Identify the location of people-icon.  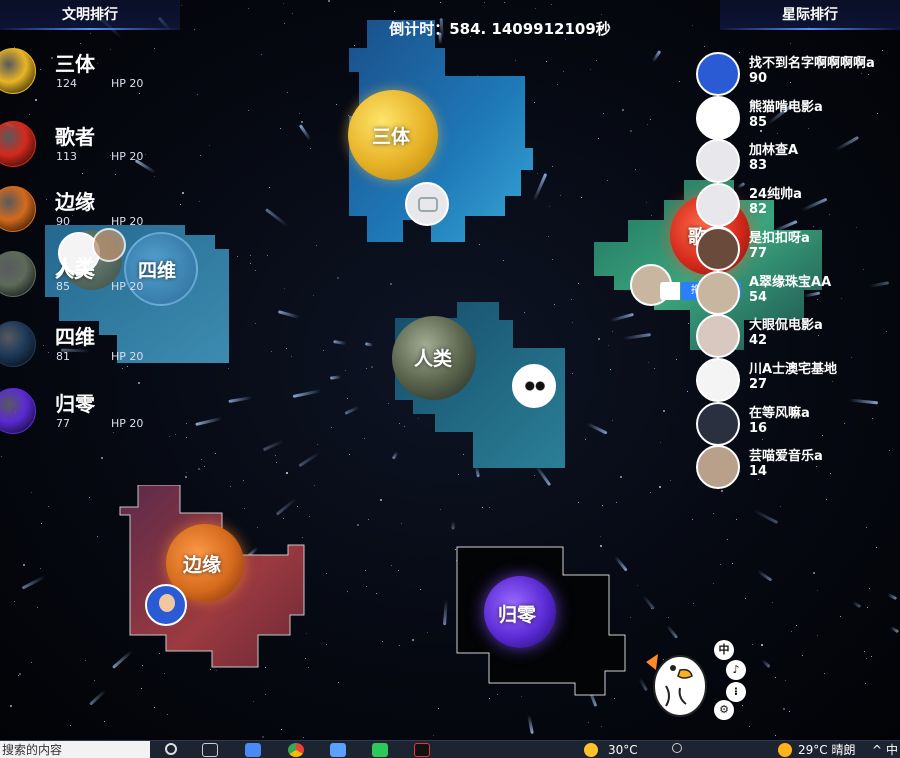
(677, 748).